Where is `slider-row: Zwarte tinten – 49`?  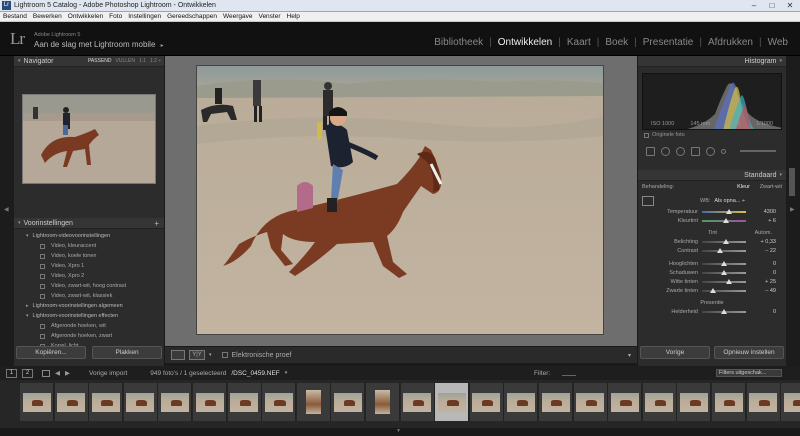
slider-row: Zwarte tinten – 49 is located at coordinates (712, 290).